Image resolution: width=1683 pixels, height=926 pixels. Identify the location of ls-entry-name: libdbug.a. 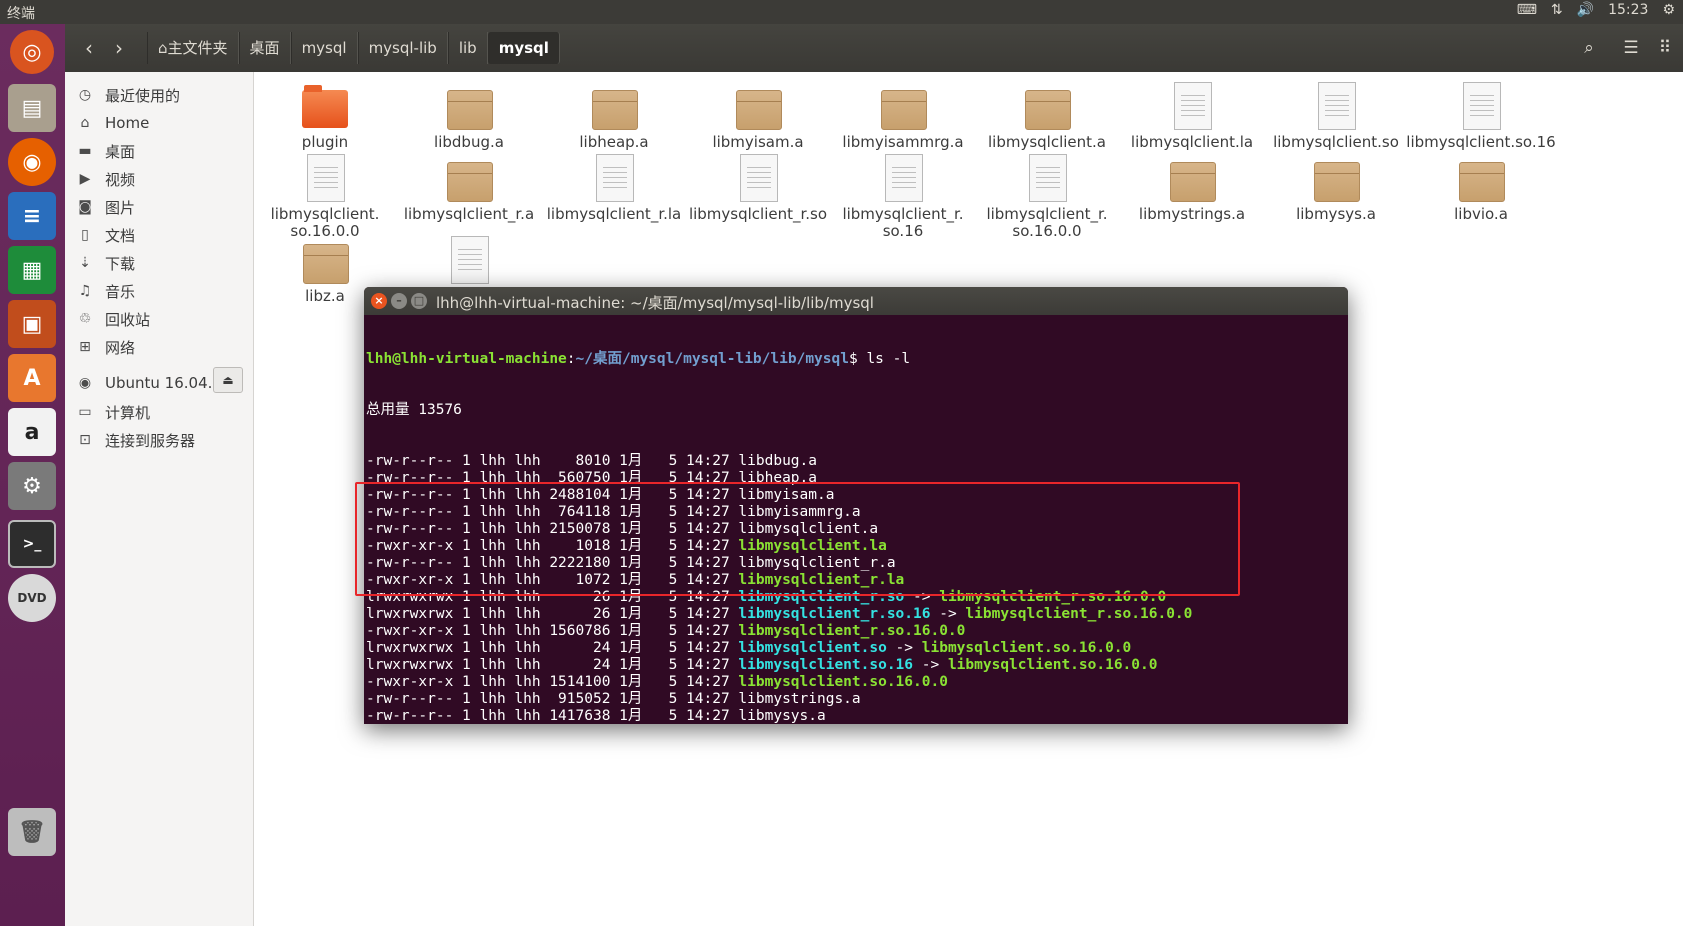
(777, 461).